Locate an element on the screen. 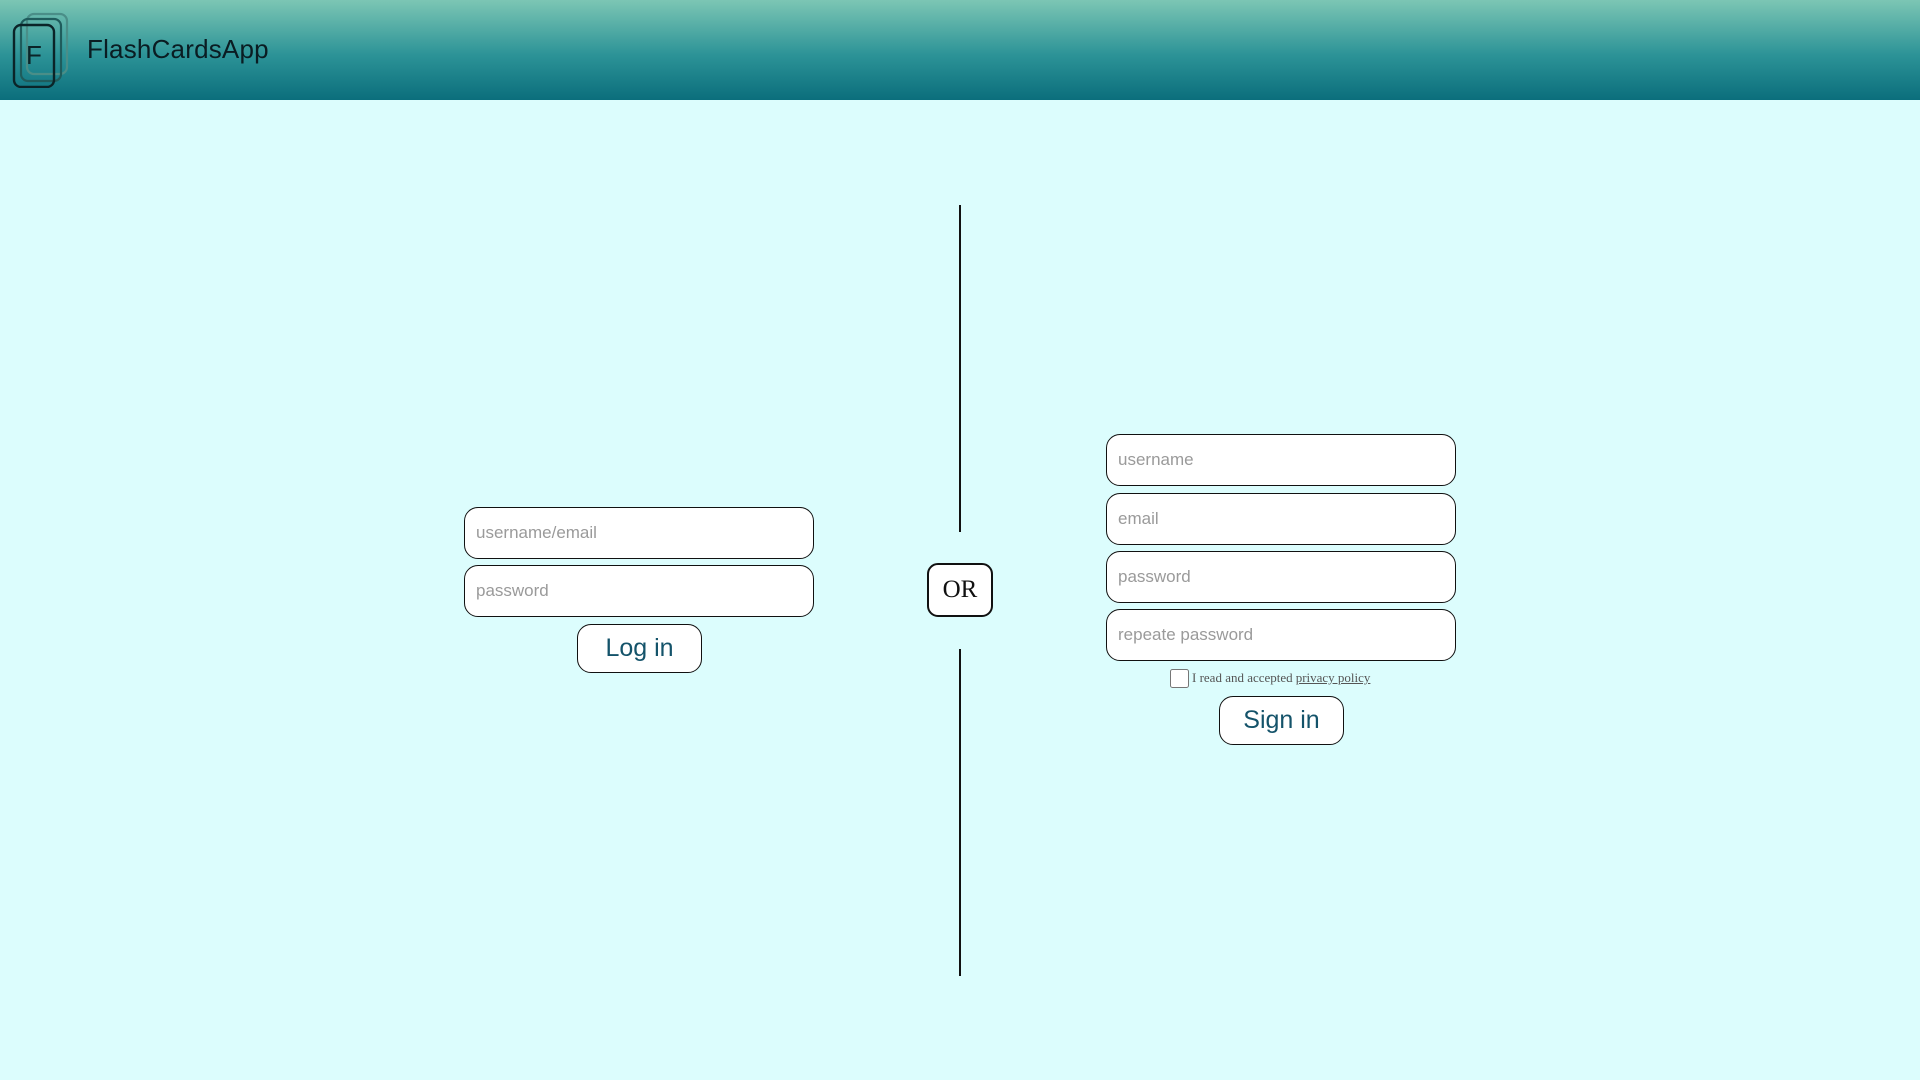 This screenshot has width=1920, height=1080. privacy-policy-text: I read and accepted is located at coordinates (1242, 677).